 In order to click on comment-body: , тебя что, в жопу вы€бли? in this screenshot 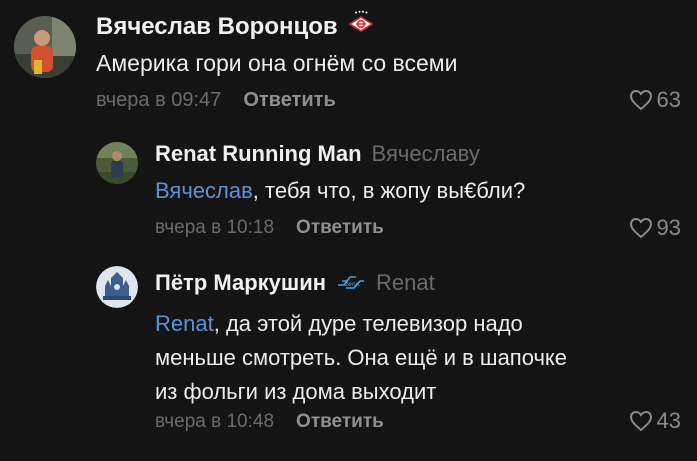, I will do `click(389, 190)`.